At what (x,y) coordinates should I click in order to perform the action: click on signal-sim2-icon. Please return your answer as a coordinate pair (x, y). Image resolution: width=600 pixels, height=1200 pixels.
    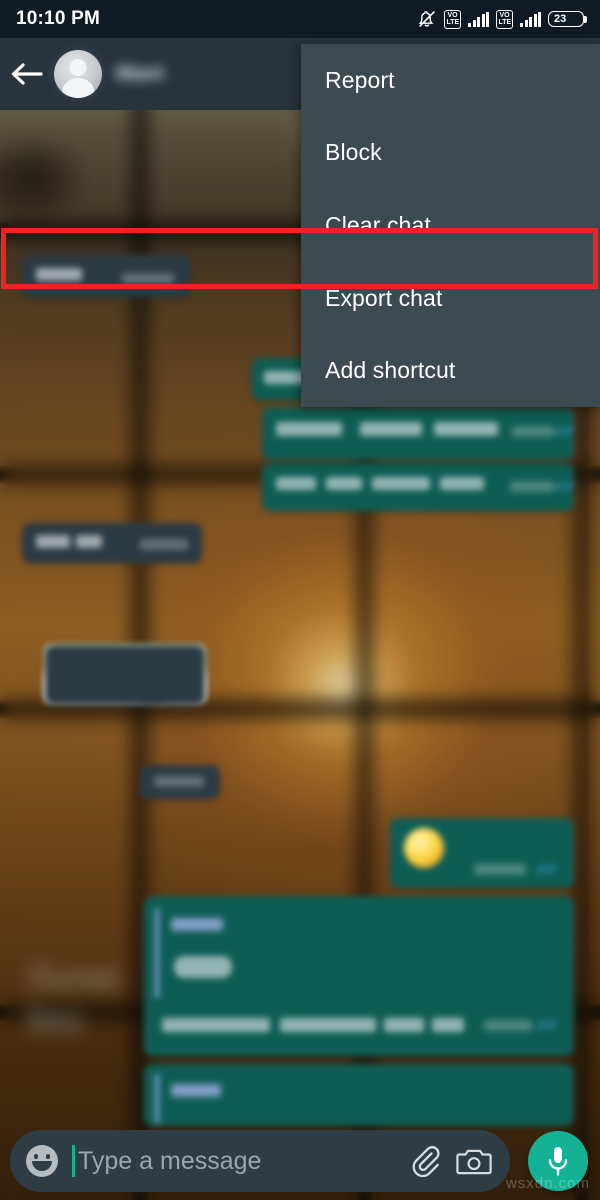
    Looking at the image, I should click on (530, 19).